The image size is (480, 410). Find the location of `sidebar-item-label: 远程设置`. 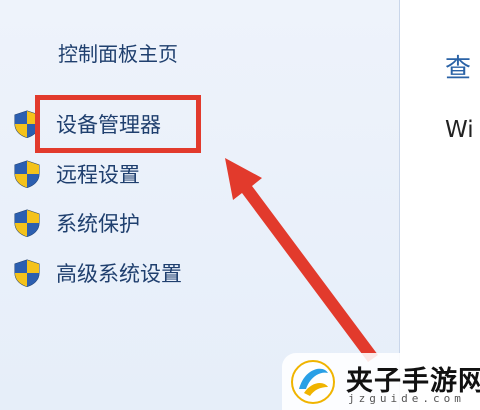

sidebar-item-label: 远程设置 is located at coordinates (98, 175).